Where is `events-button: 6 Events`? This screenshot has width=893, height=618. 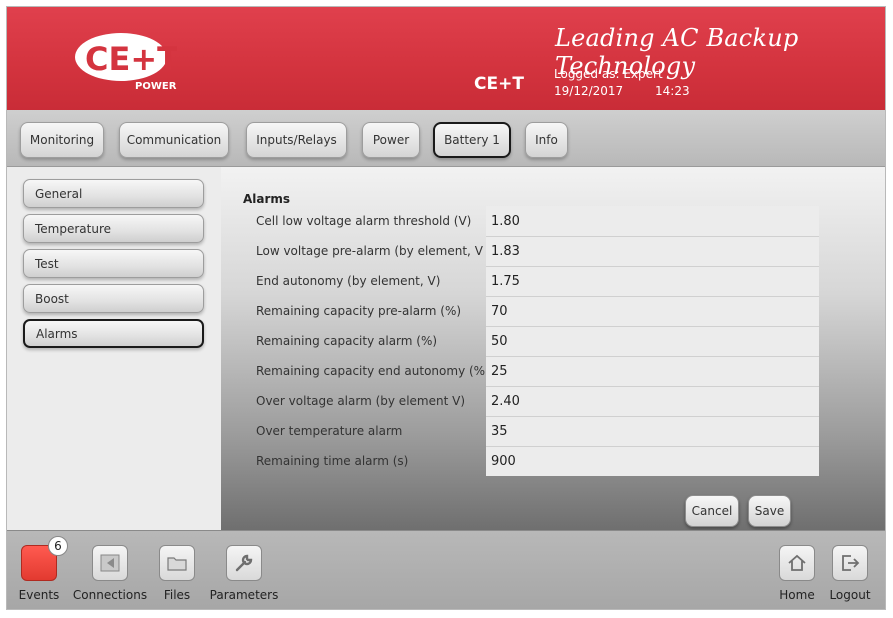 events-button: 6 Events is located at coordinates (42, 570).